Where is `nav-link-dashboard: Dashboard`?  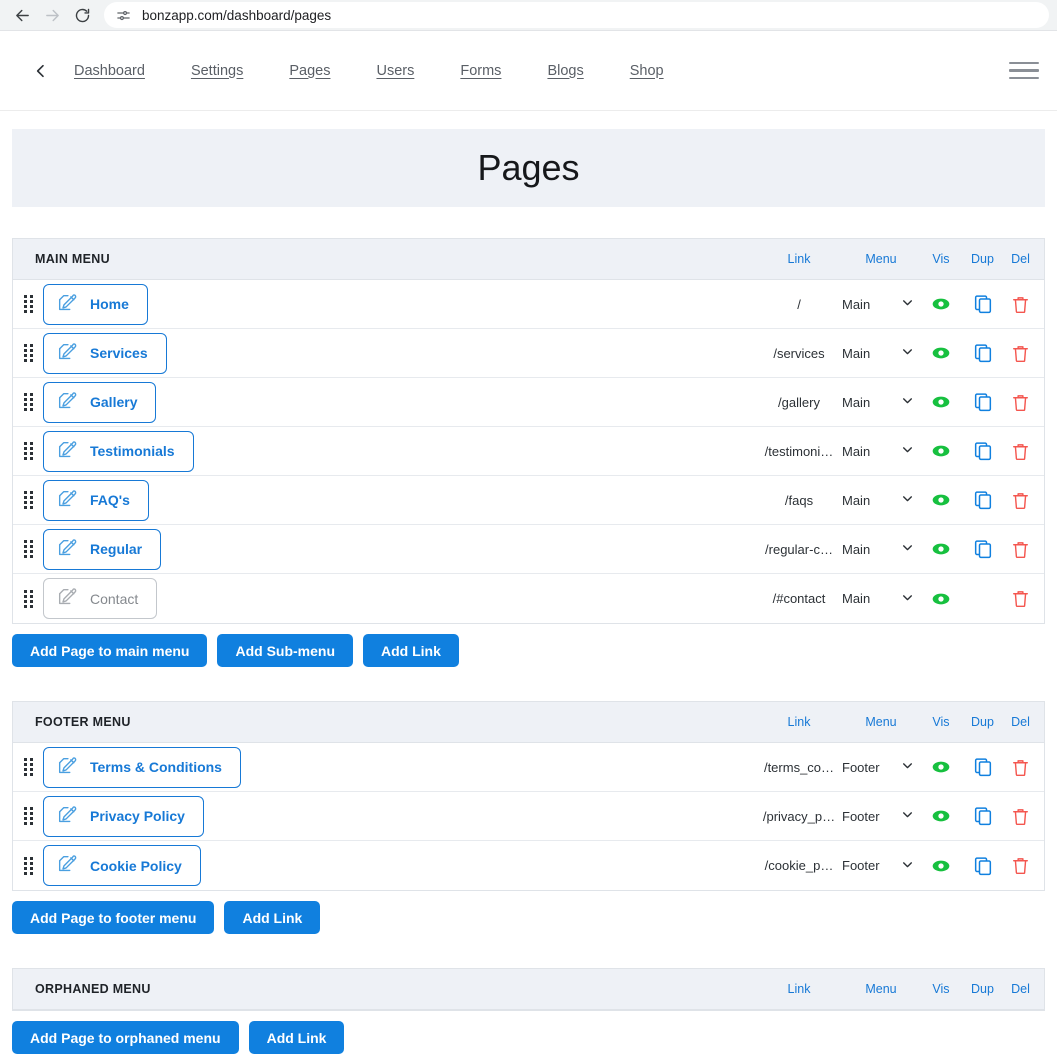
nav-link-dashboard: Dashboard is located at coordinates (109, 71).